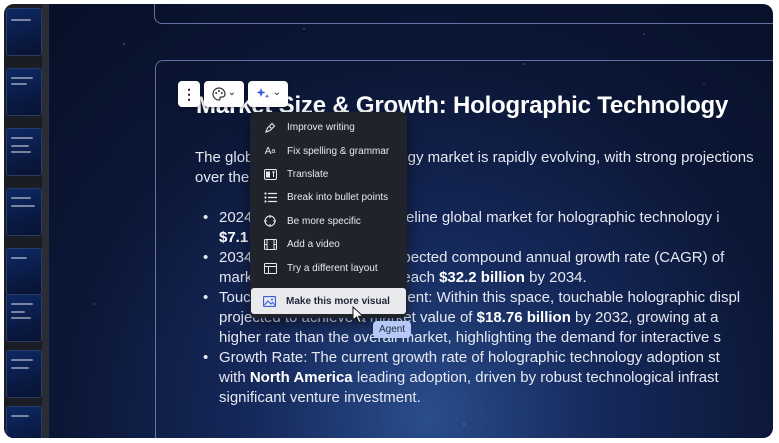 This screenshot has width=779, height=443. I want to click on menu-item-label: Break into bullet points, so click(338, 198).